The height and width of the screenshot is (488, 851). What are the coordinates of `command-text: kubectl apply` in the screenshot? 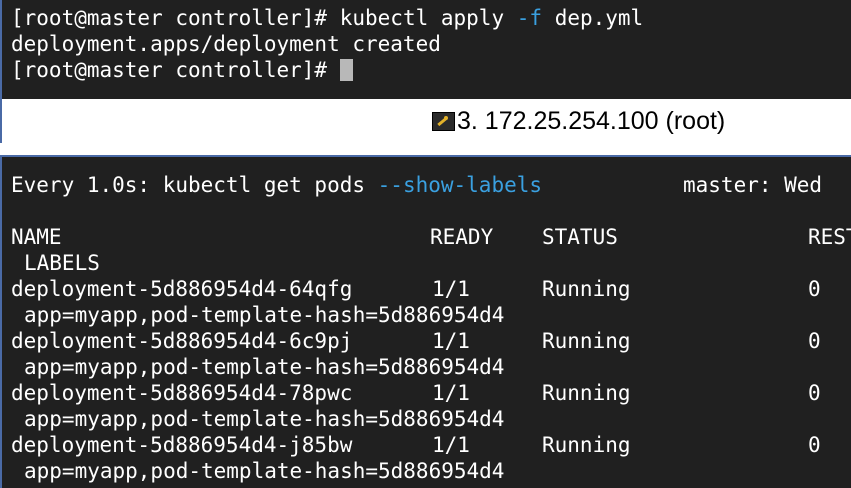 It's located at (428, 18).